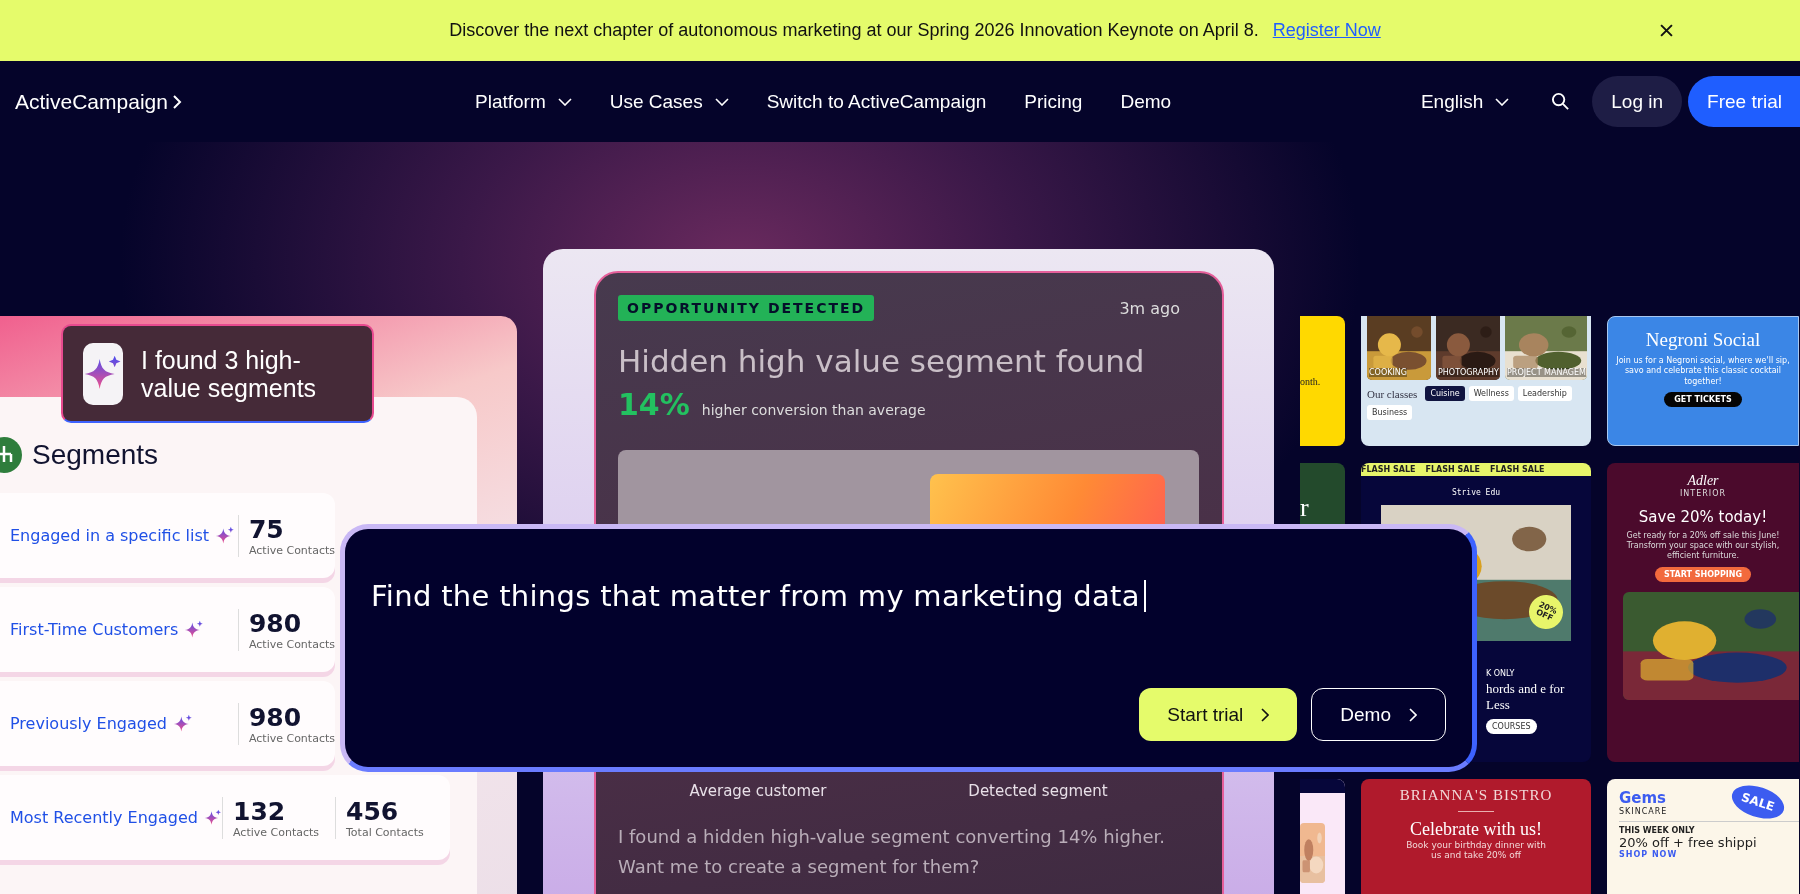 The width and height of the screenshot is (1800, 894). What do you see at coordinates (1445, 393) in the screenshot?
I see `category-chip: Cuisine` at bounding box center [1445, 393].